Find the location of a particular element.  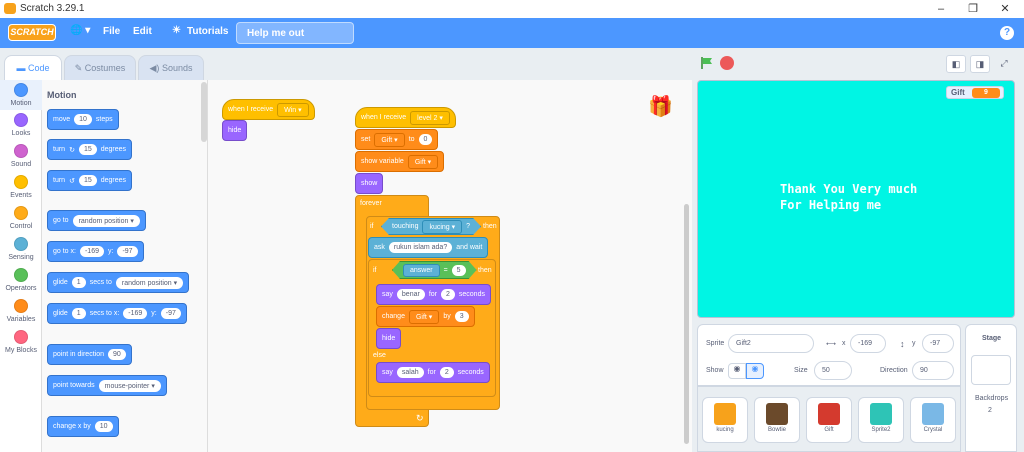

block-point-direction: point in direction 90 is located at coordinates (89, 354).